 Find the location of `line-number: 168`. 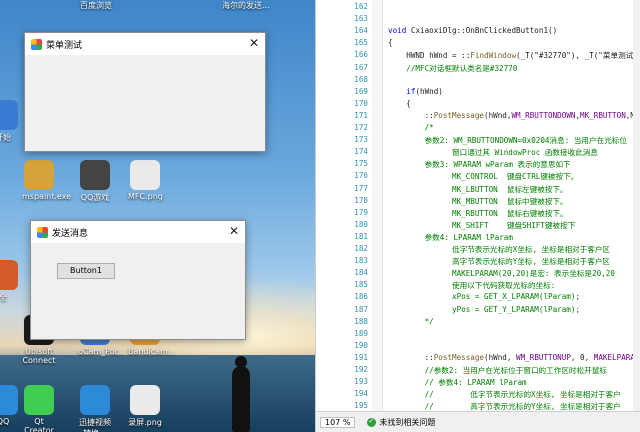

line-number: 168 is located at coordinates (361, 79).